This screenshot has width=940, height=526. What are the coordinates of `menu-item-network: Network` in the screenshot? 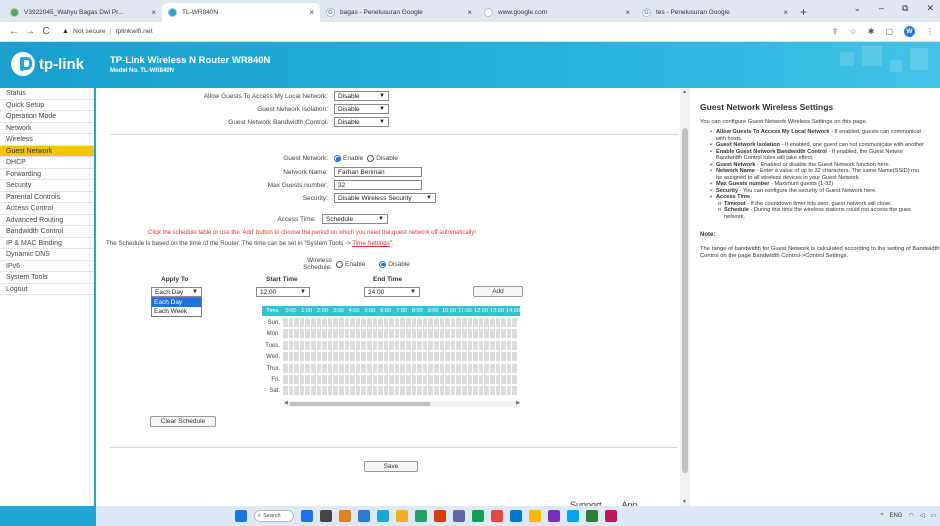 It's located at (47, 128).